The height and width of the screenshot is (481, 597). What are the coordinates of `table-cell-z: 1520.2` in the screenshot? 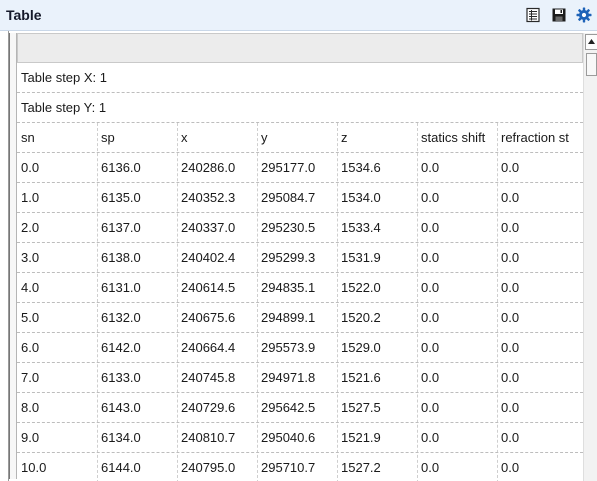 It's located at (361, 317).